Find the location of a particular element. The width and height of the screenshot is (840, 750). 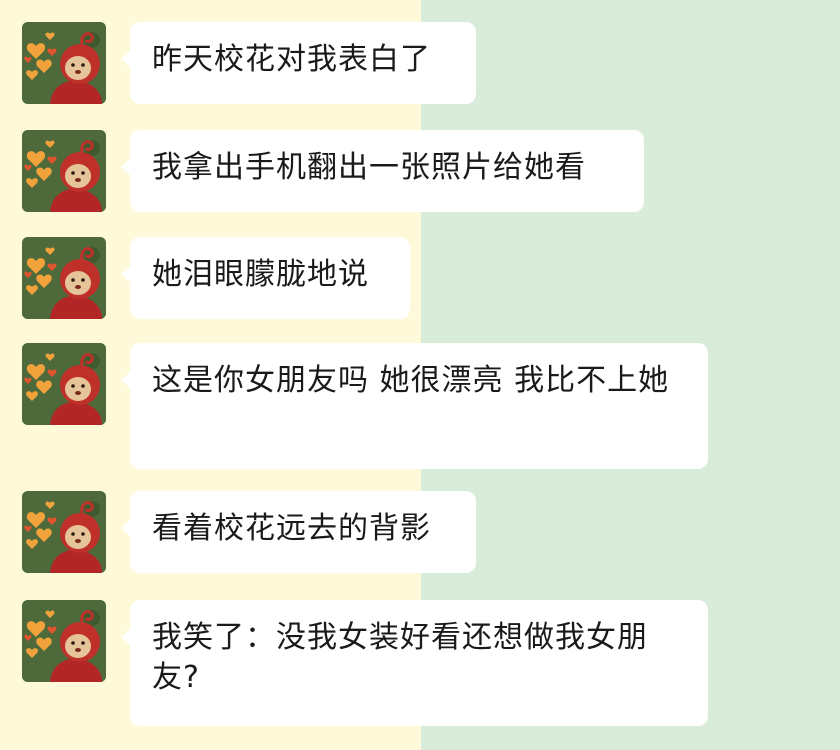

message-bubble: 我拿出手机翻出一张照片给她看 is located at coordinates (382, 171).